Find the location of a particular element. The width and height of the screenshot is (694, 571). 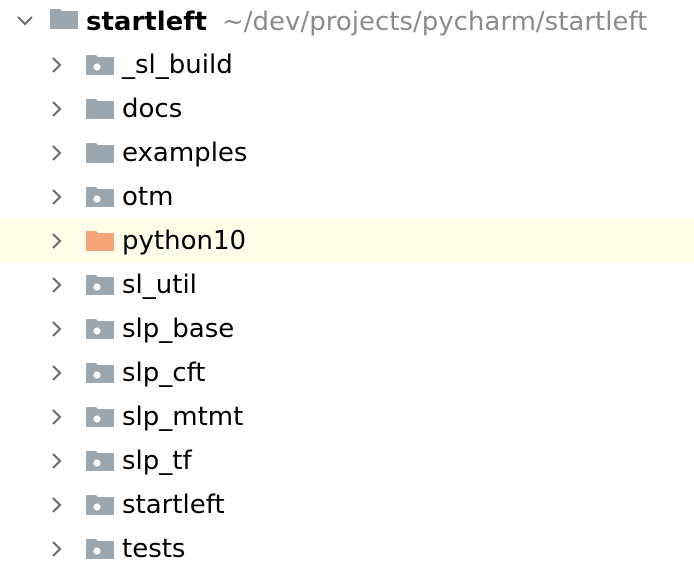

tree-item-label: startleft is located at coordinates (173, 505).